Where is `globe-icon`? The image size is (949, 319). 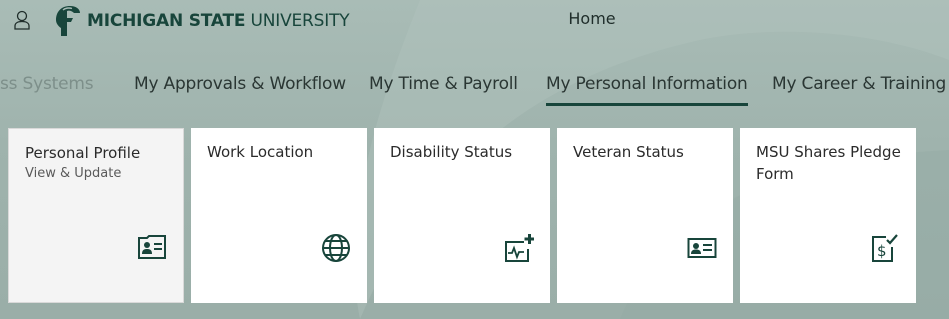 globe-icon is located at coordinates (336, 248).